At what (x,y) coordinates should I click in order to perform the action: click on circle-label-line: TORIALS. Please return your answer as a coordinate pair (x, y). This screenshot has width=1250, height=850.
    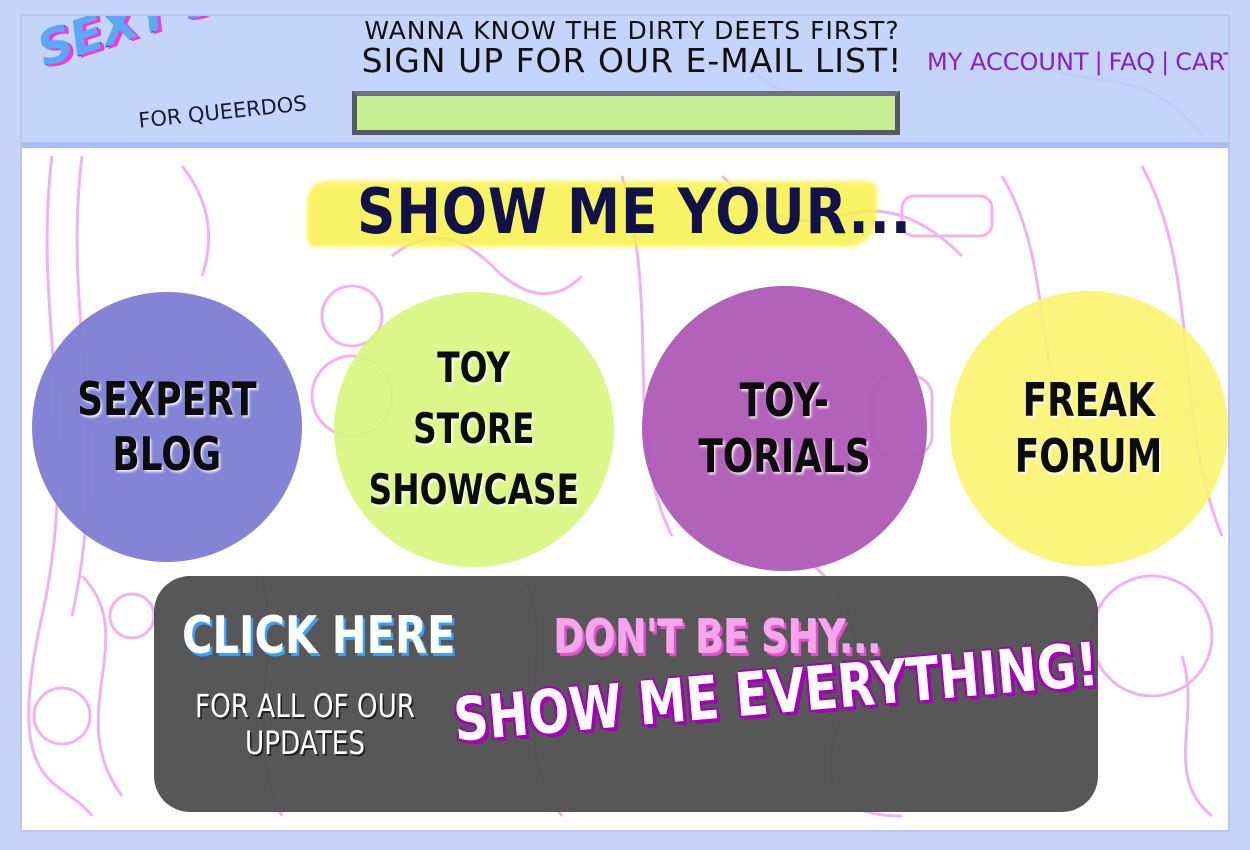
    Looking at the image, I should click on (784, 455).